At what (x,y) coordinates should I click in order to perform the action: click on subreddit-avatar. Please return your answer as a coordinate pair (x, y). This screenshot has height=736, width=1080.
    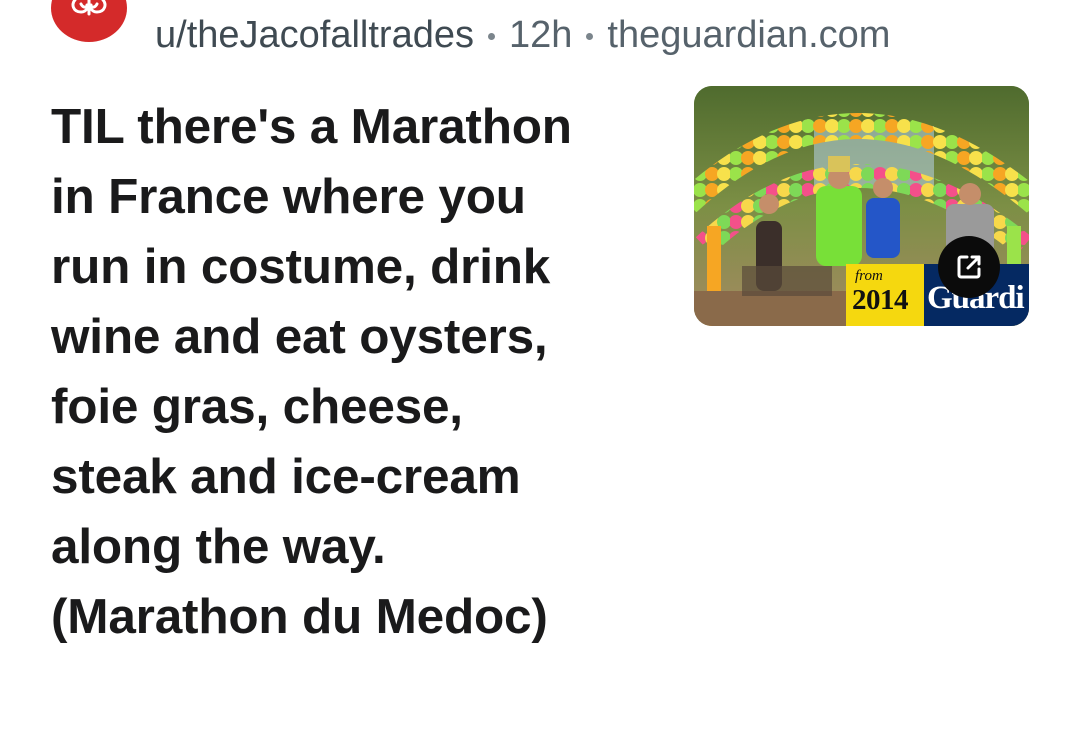
    Looking at the image, I should click on (89, 21).